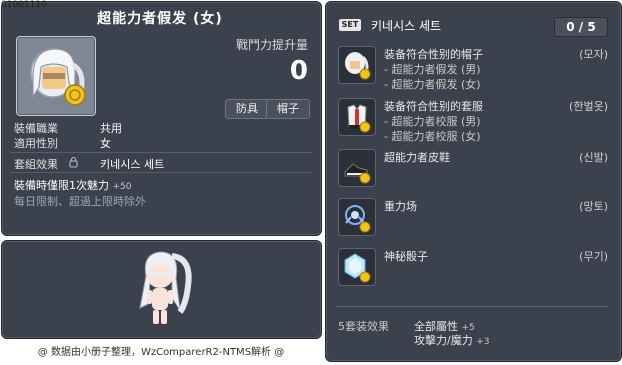 The height and width of the screenshot is (365, 622). I want to click on gender-value: 女, so click(105, 143).